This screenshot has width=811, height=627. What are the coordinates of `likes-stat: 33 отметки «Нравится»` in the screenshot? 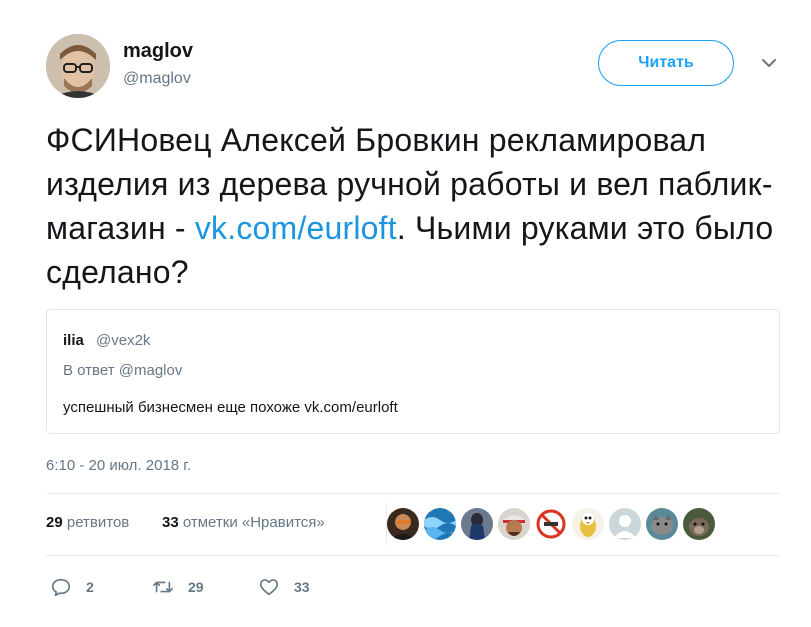 It's located at (243, 522).